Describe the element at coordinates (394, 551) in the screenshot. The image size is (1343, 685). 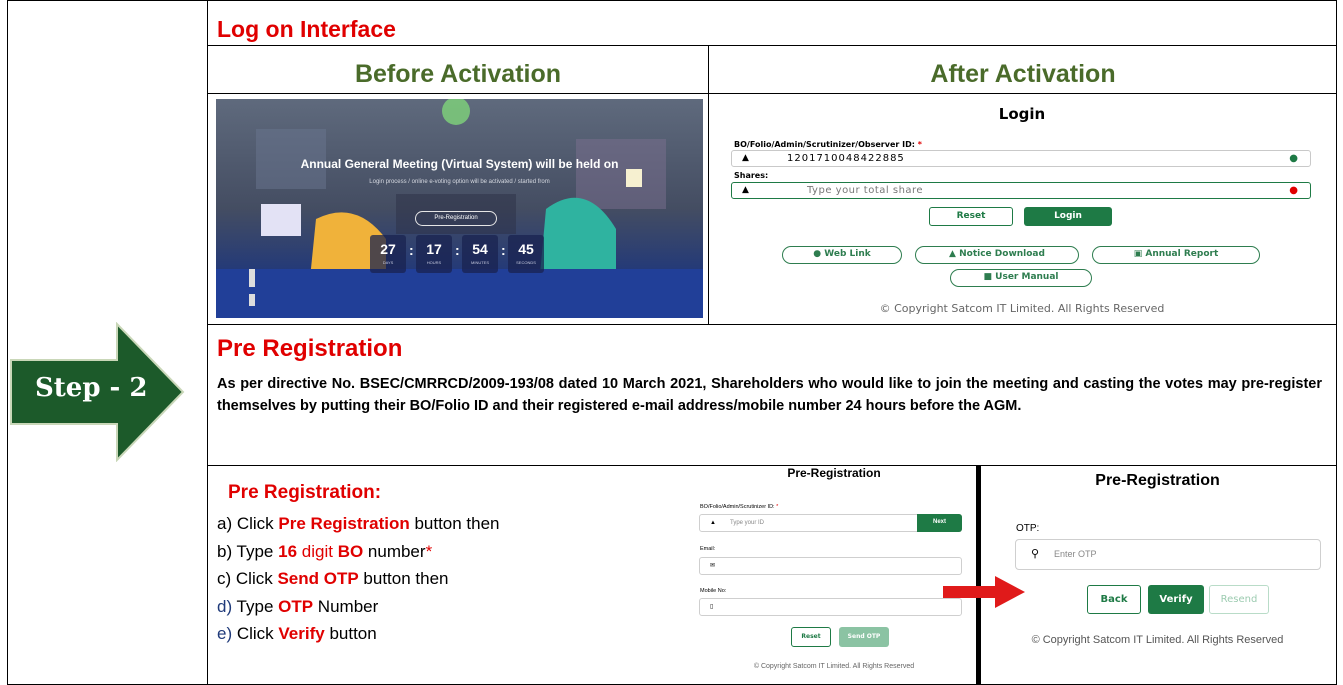
I see `step-text: number` at that location.